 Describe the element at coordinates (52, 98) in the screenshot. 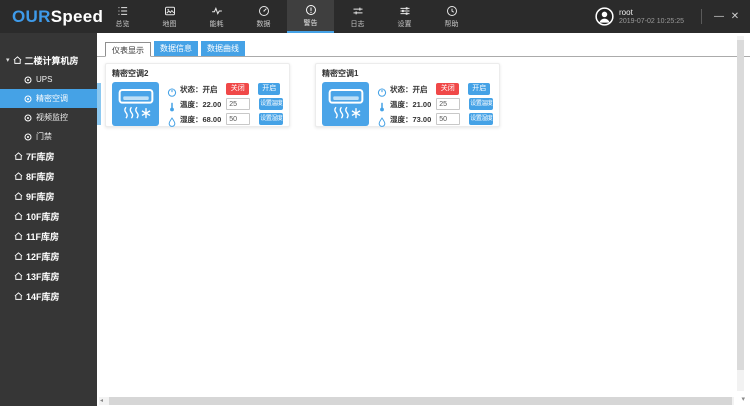

I see `sidebar-item-label: 精密空调` at that location.